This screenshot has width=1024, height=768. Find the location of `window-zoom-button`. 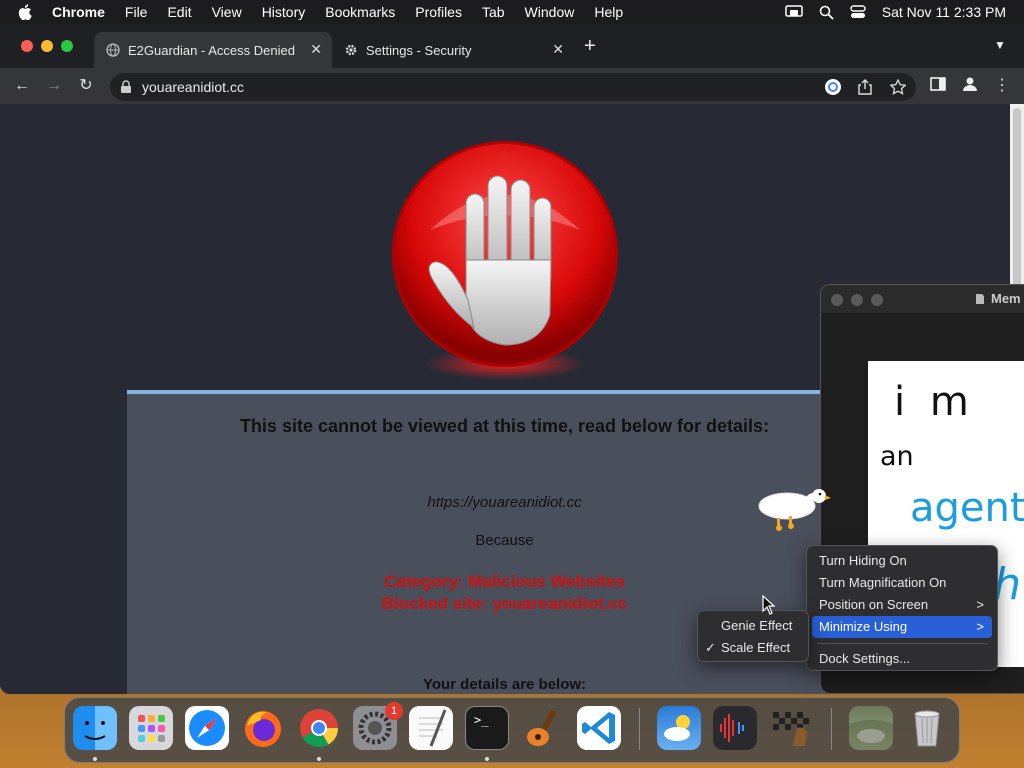

window-zoom-button is located at coordinates (67, 46).